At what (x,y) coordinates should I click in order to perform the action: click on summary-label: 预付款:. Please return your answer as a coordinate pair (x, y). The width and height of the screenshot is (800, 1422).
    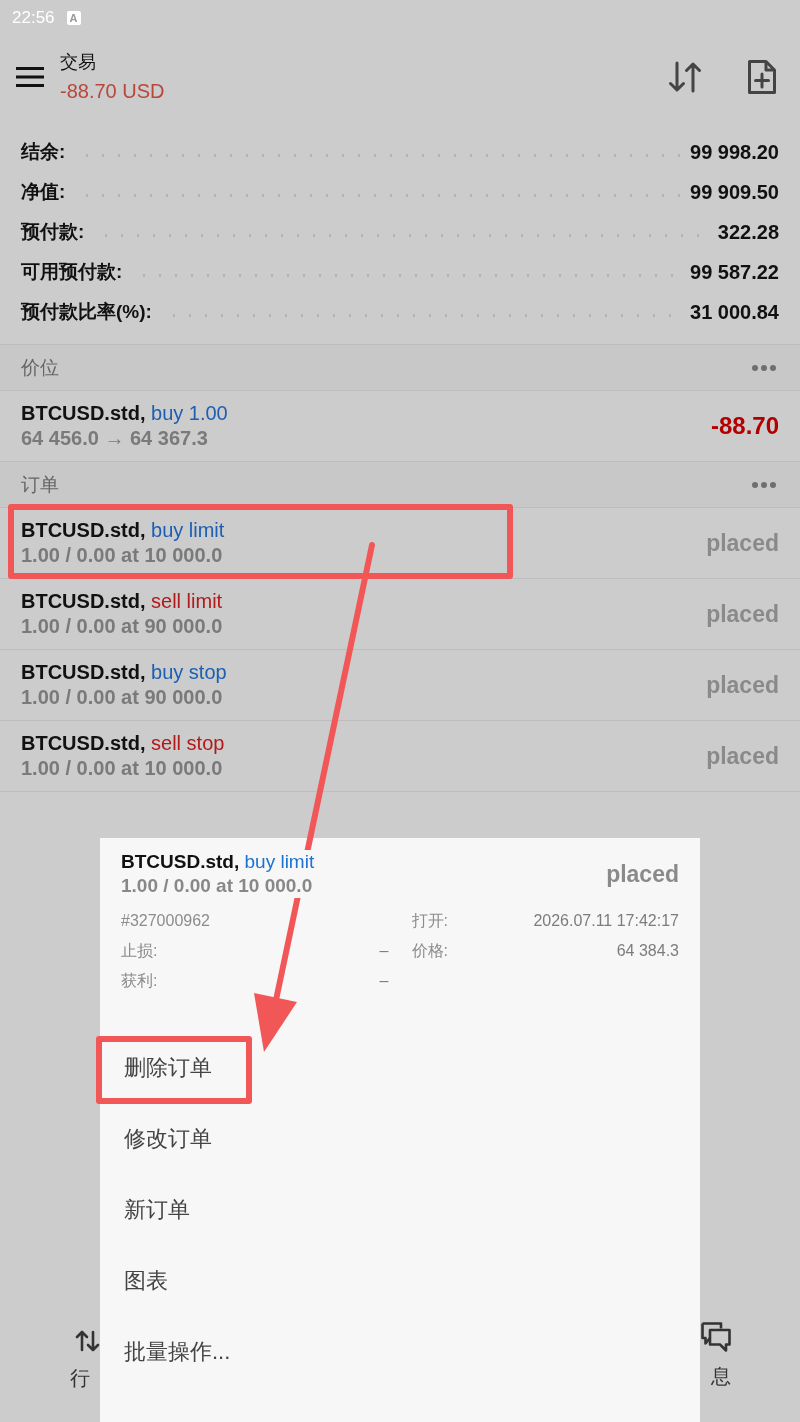
    Looking at the image, I should click on (53, 232).